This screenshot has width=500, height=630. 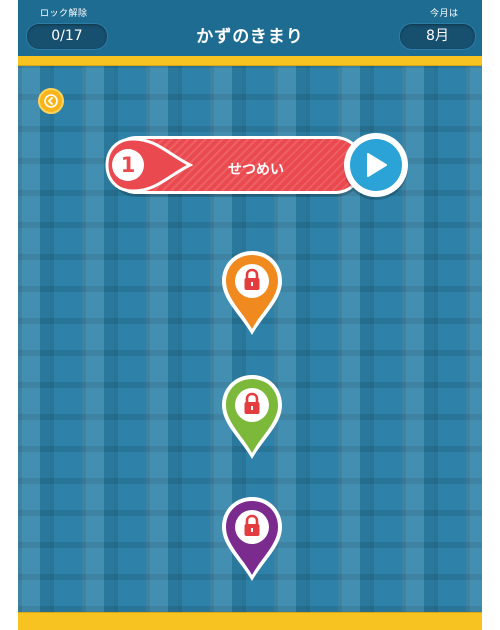 I want to click on month-label: 今月は, so click(x=444, y=14).